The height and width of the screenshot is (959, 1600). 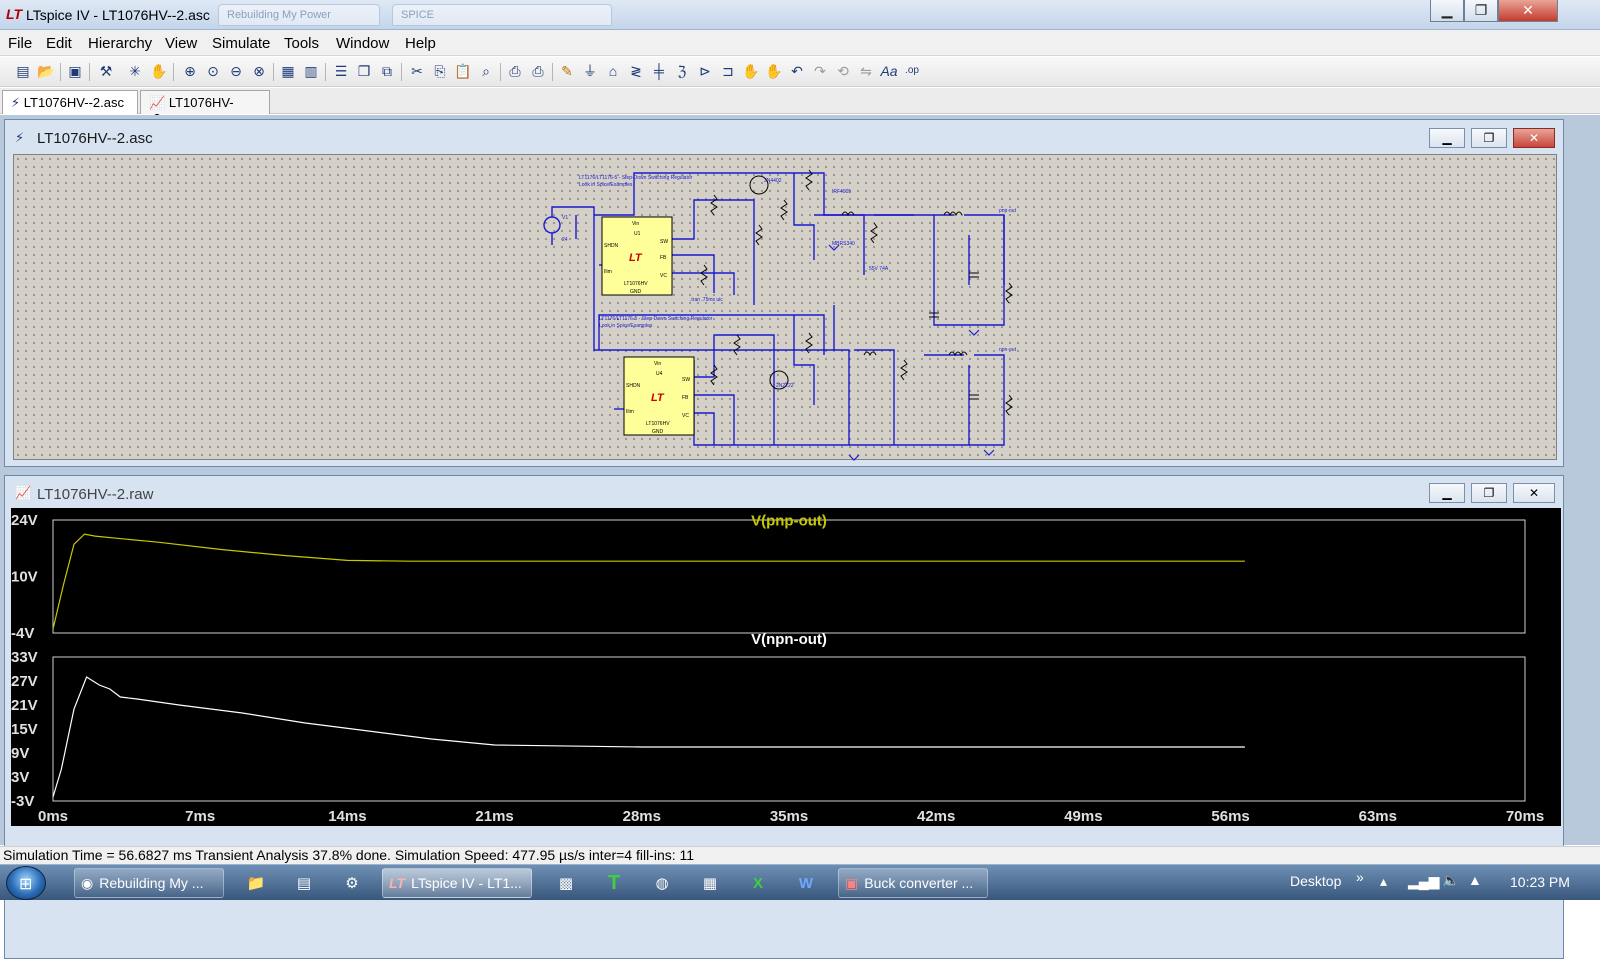 I want to click on control-panel-icon: ⚒, so click(x=106, y=71).